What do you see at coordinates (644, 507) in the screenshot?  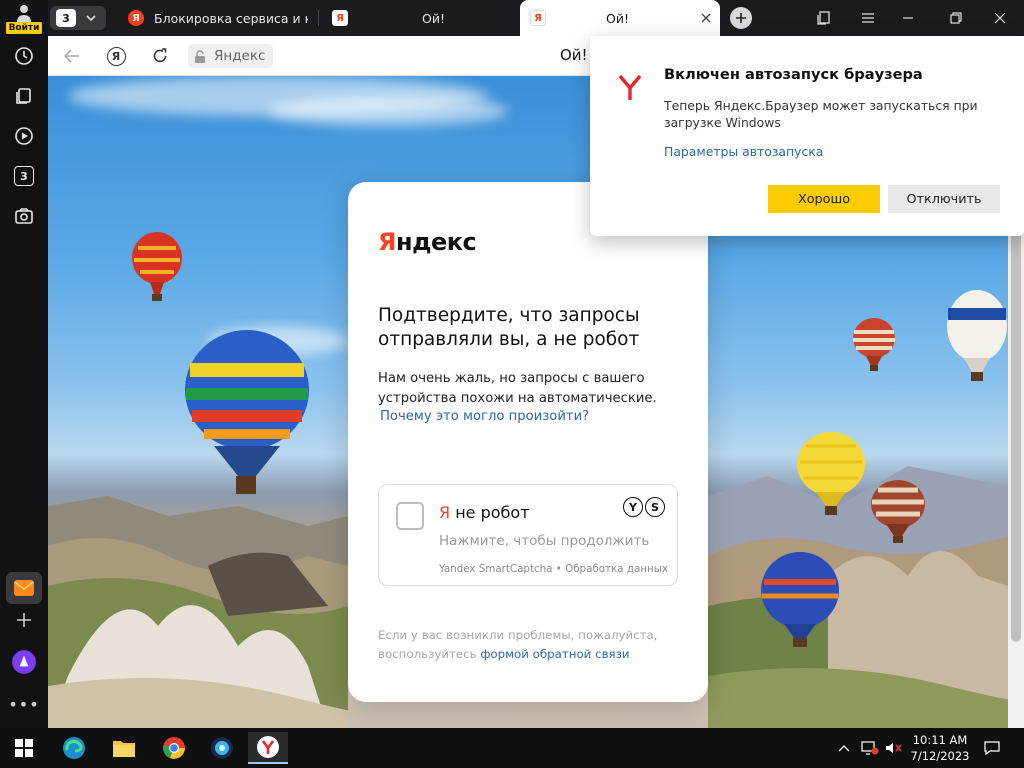 I see `smartcaptcha-logo-icon: YS` at bounding box center [644, 507].